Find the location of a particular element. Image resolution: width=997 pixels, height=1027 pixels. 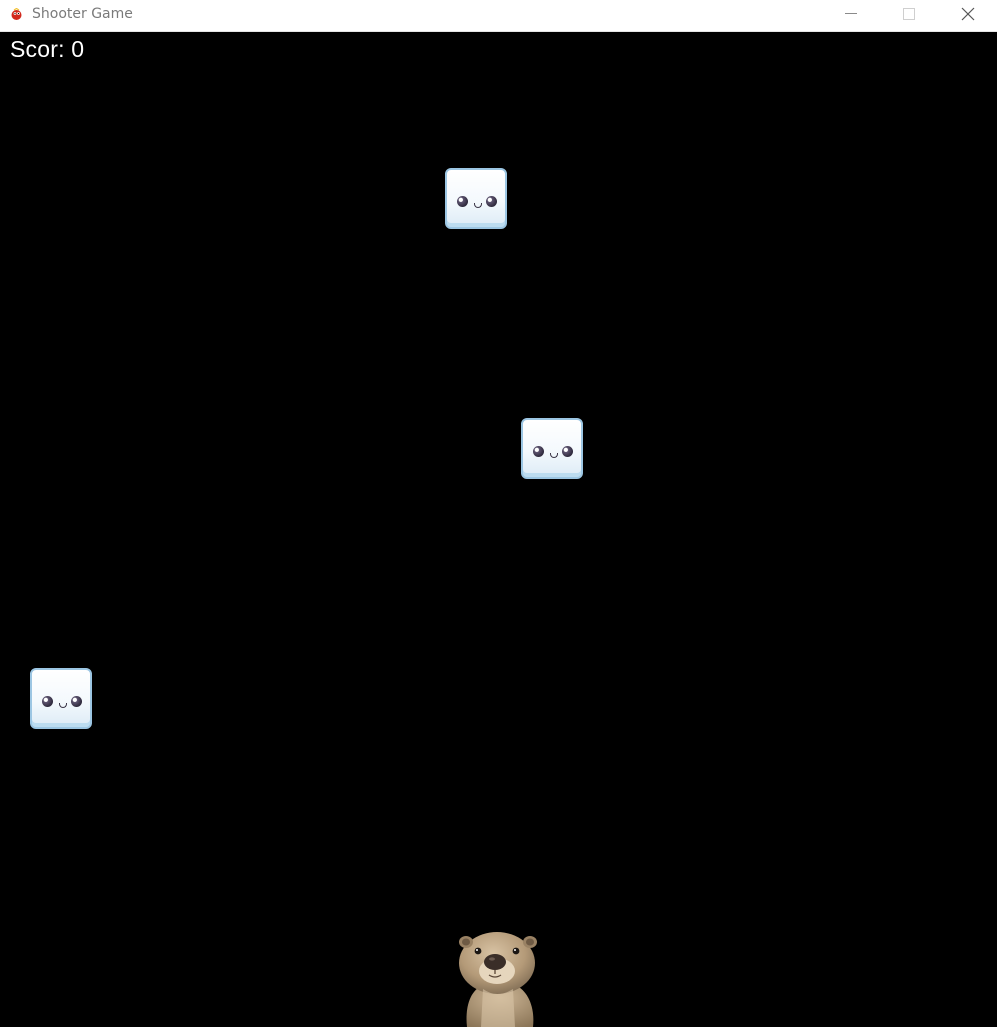

close-button is located at coordinates (967, 15).